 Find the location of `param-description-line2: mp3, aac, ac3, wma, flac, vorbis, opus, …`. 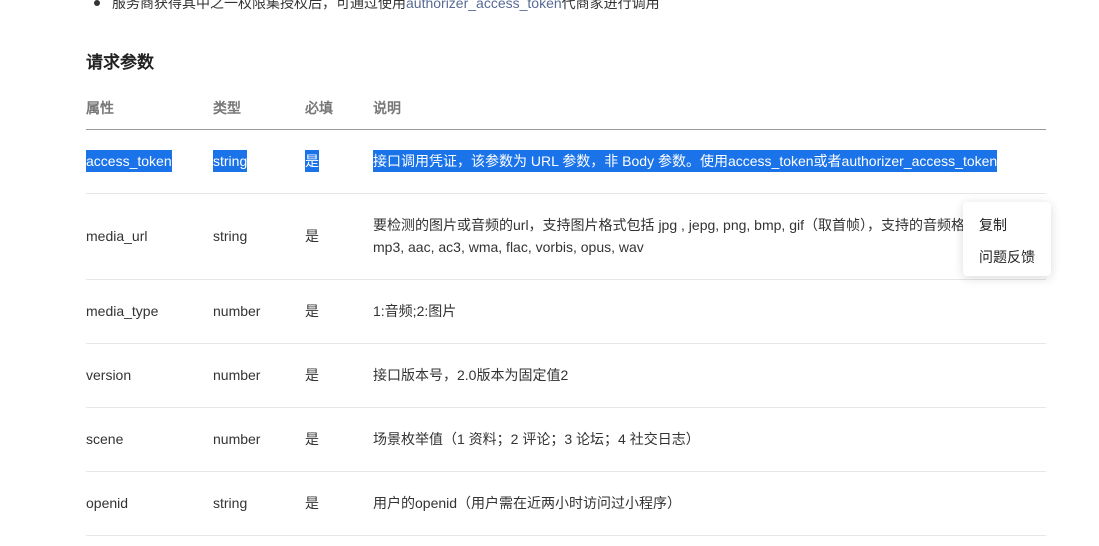

param-description-line2: mp3, aac, ac3, wma, flac, vorbis, opus, … is located at coordinates (508, 247).